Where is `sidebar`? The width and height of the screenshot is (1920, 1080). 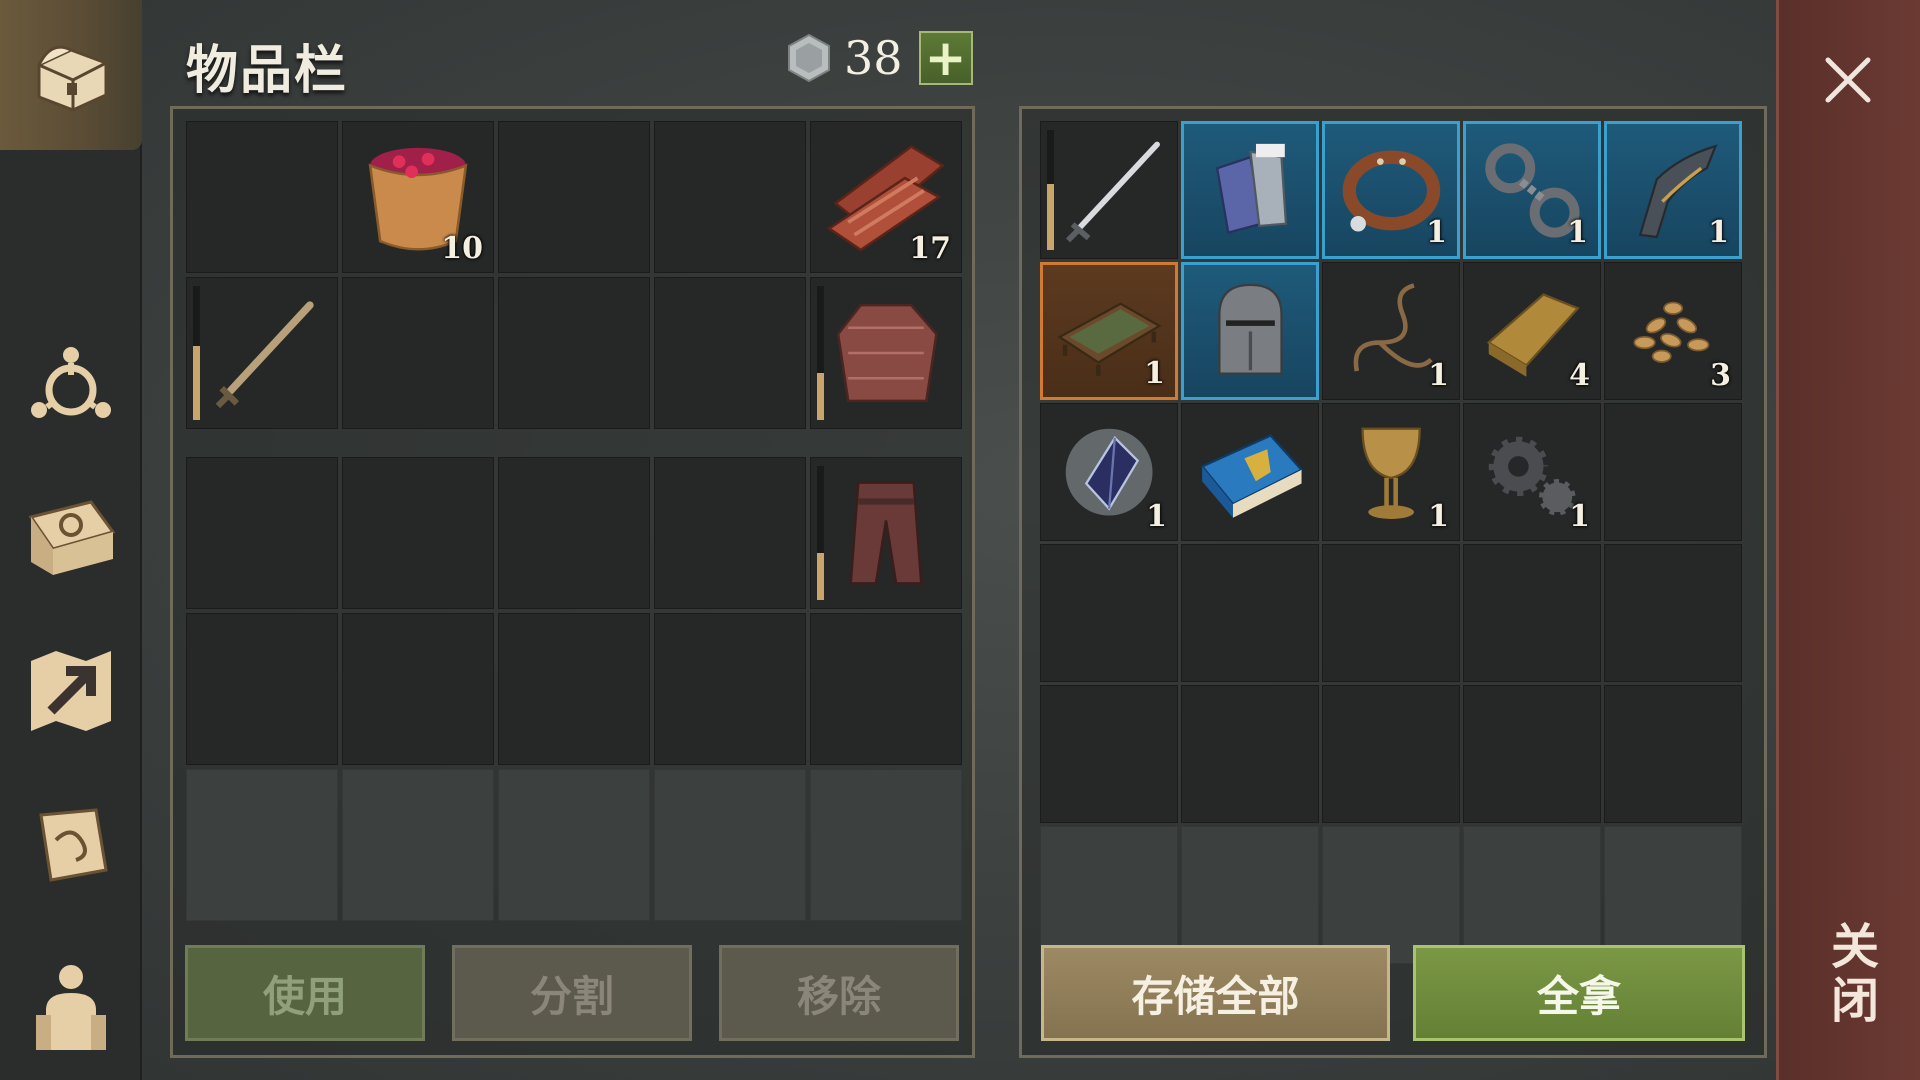
sidebar is located at coordinates (71, 540).